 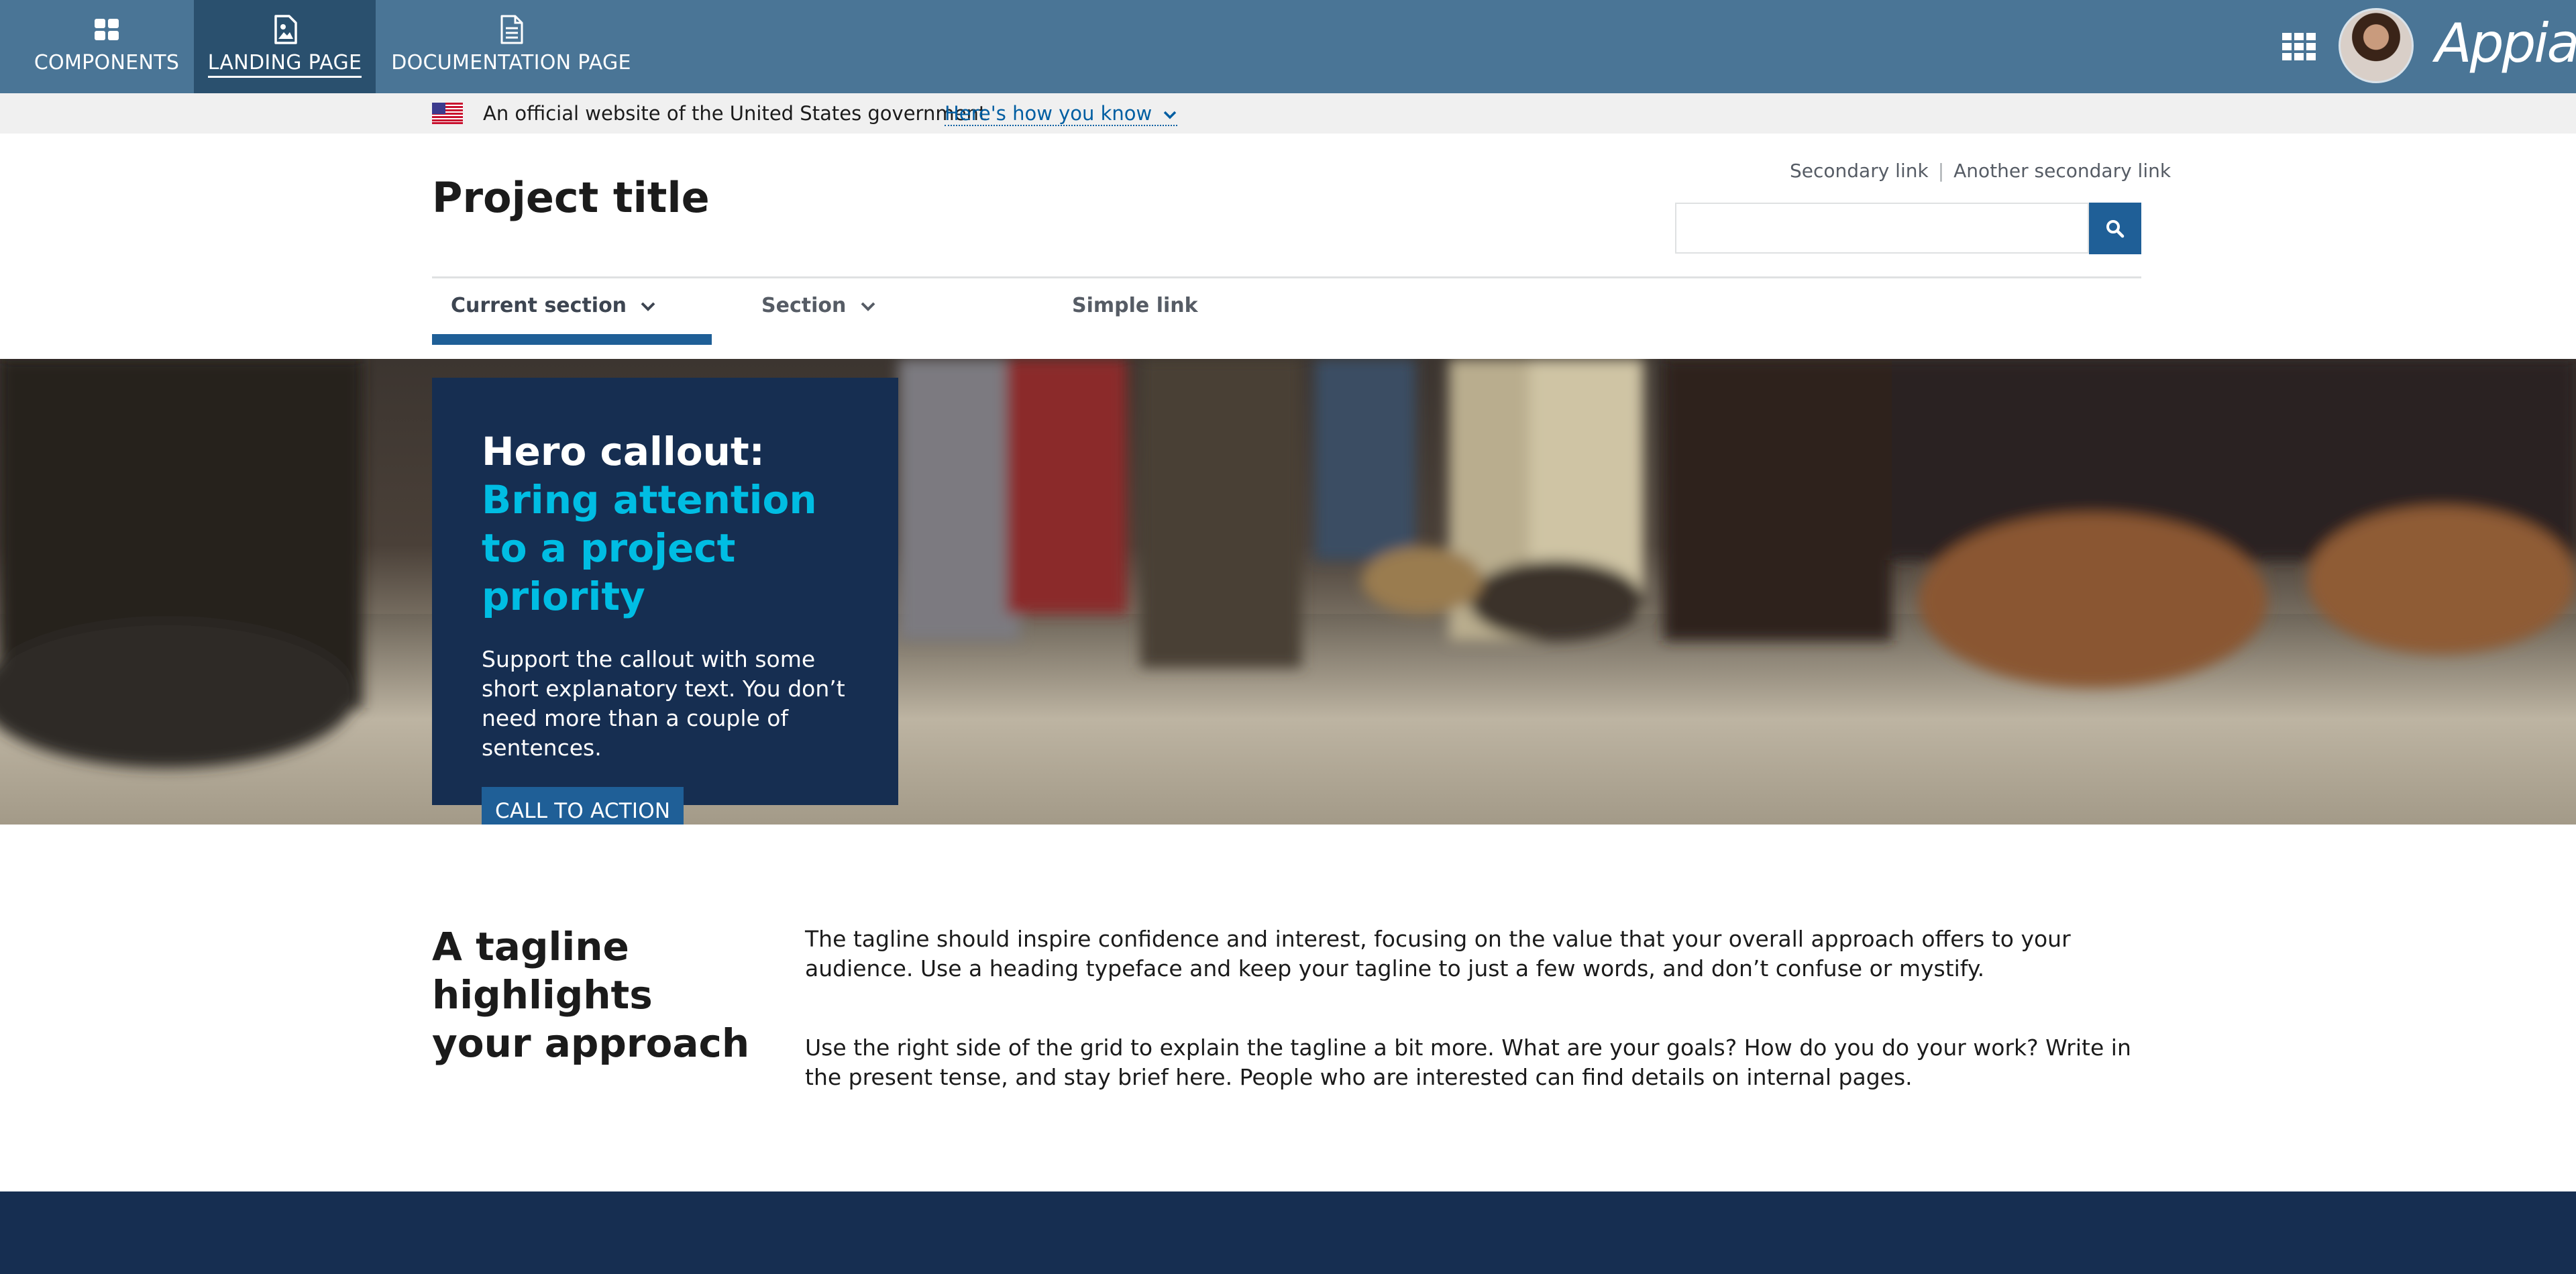 I want to click on call-to-action-button: CALL TO ACTION, so click(x=583, y=806).